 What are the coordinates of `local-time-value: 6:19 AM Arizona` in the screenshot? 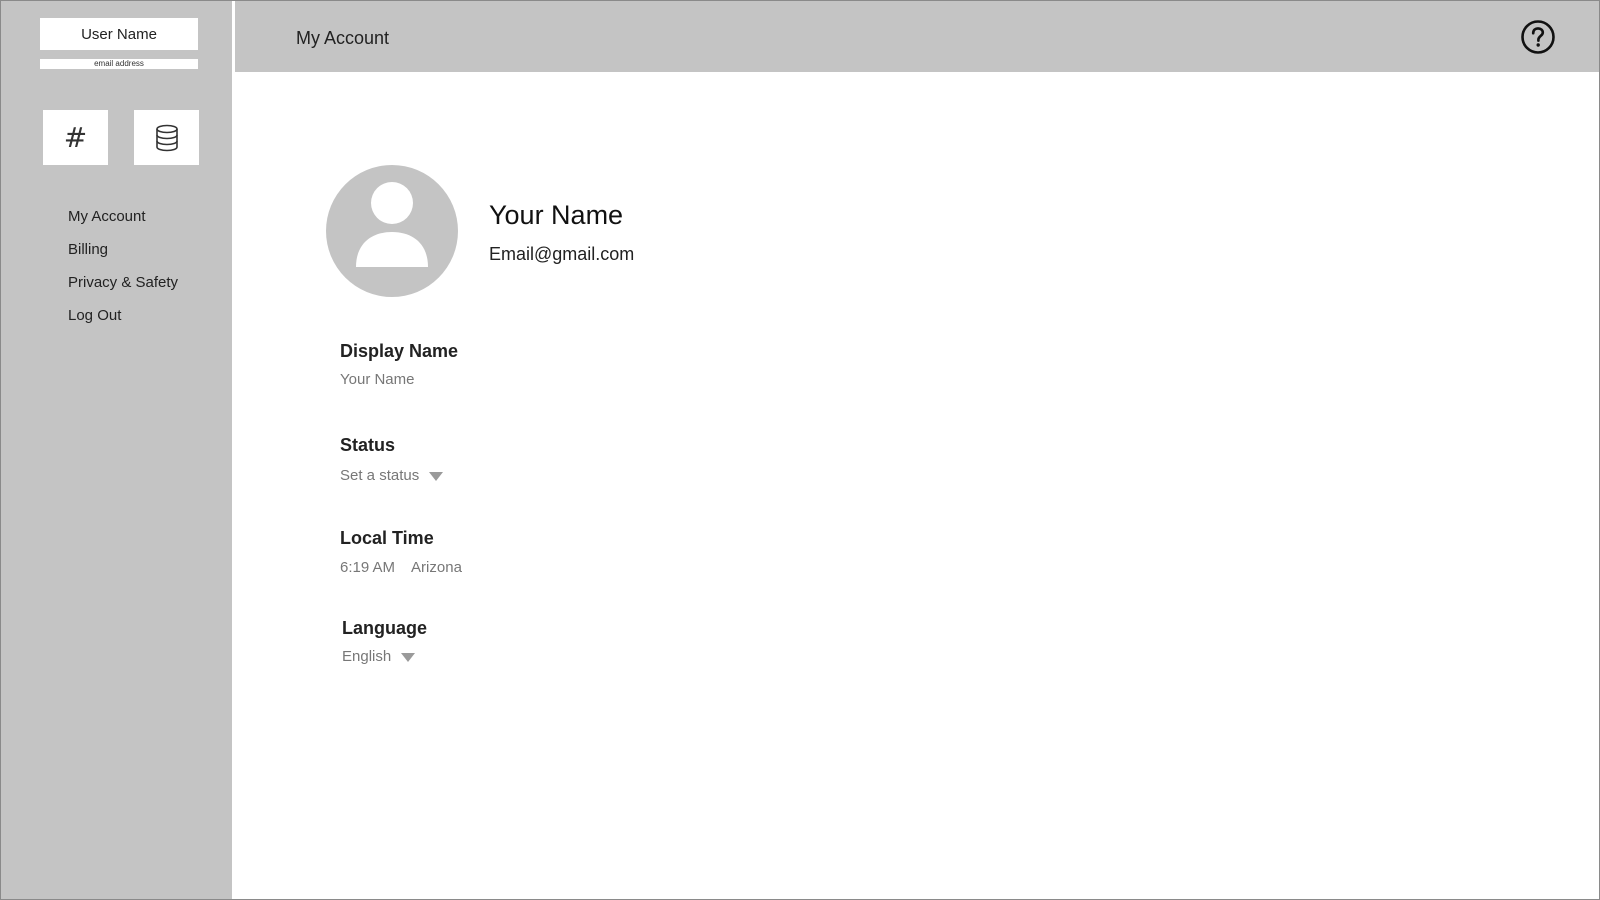 It's located at (401, 567).